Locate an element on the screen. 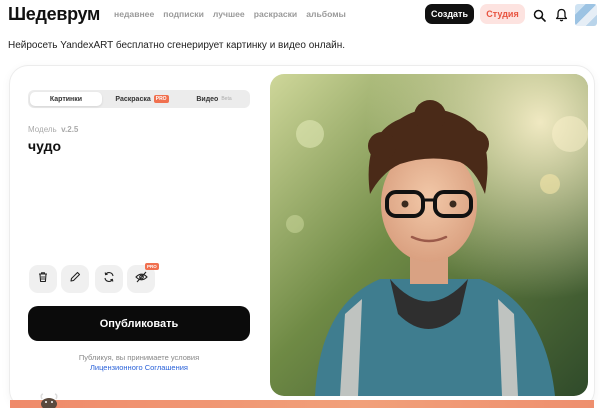 The height and width of the screenshot is (408, 600). bottom-banner-strip is located at coordinates (302, 404).